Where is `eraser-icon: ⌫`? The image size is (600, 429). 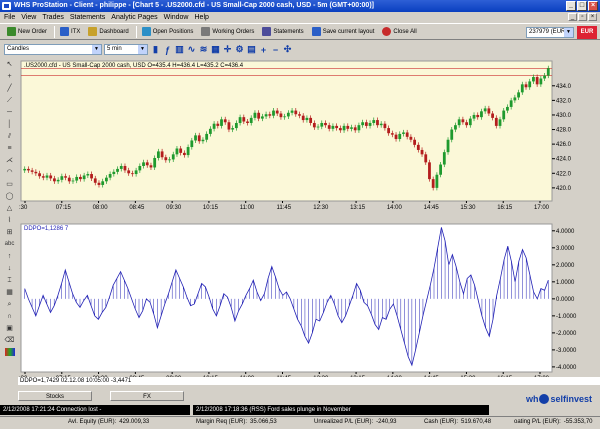
eraser-icon: ⌫ is located at coordinates (9, 340).